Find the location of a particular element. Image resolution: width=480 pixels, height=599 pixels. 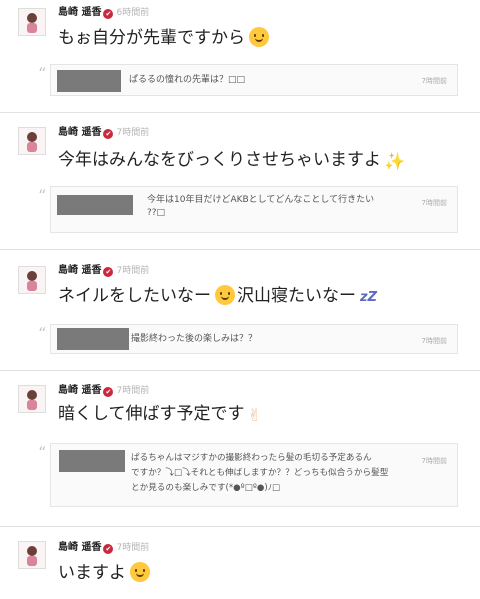

answer-text: もぉ自分が先輩ですから is located at coordinates (163, 38).